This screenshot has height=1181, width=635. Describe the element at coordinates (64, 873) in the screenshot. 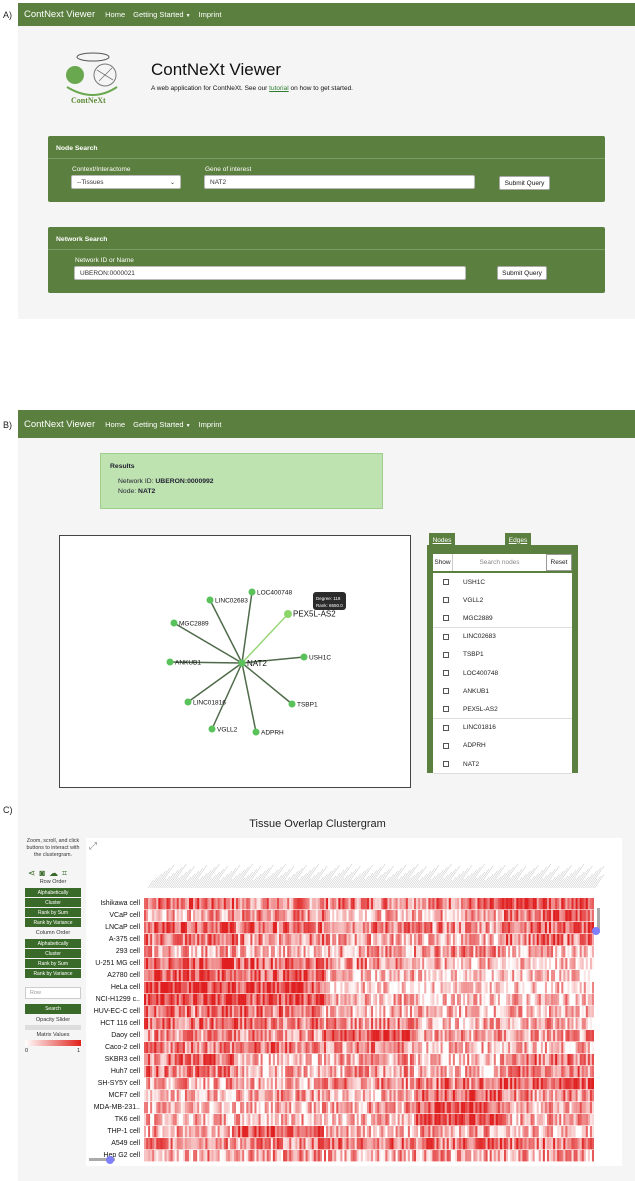

I see `crop-icon: ⌗` at that location.